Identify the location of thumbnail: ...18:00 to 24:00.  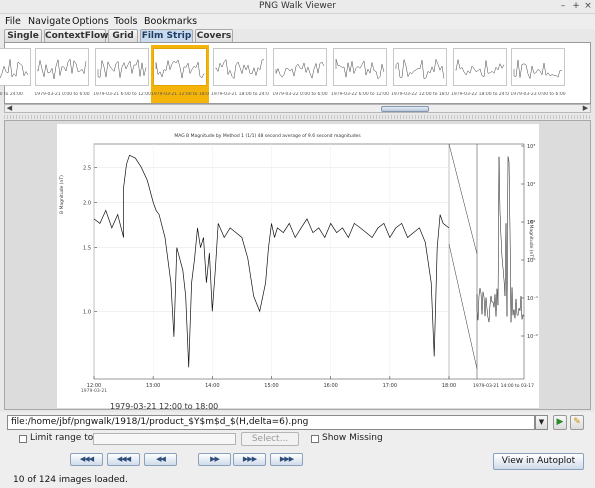
(16, 74).